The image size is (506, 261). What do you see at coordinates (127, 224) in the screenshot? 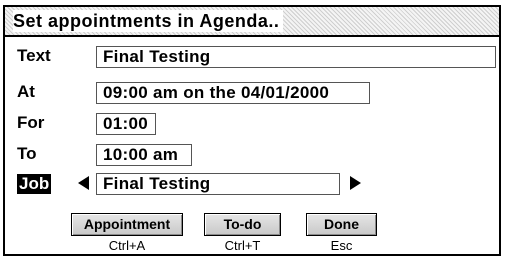
I see `appointment-button: Appointment` at bounding box center [127, 224].